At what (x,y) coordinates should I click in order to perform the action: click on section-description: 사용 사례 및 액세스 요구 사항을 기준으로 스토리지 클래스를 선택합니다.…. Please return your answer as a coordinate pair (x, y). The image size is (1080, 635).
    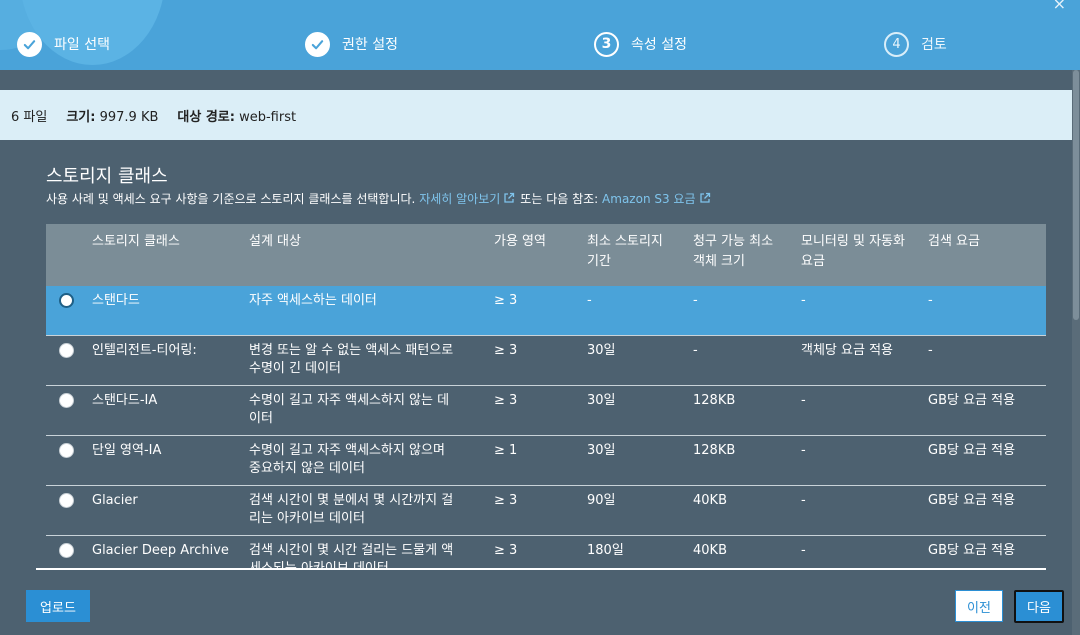
    Looking at the image, I should click on (381, 198).